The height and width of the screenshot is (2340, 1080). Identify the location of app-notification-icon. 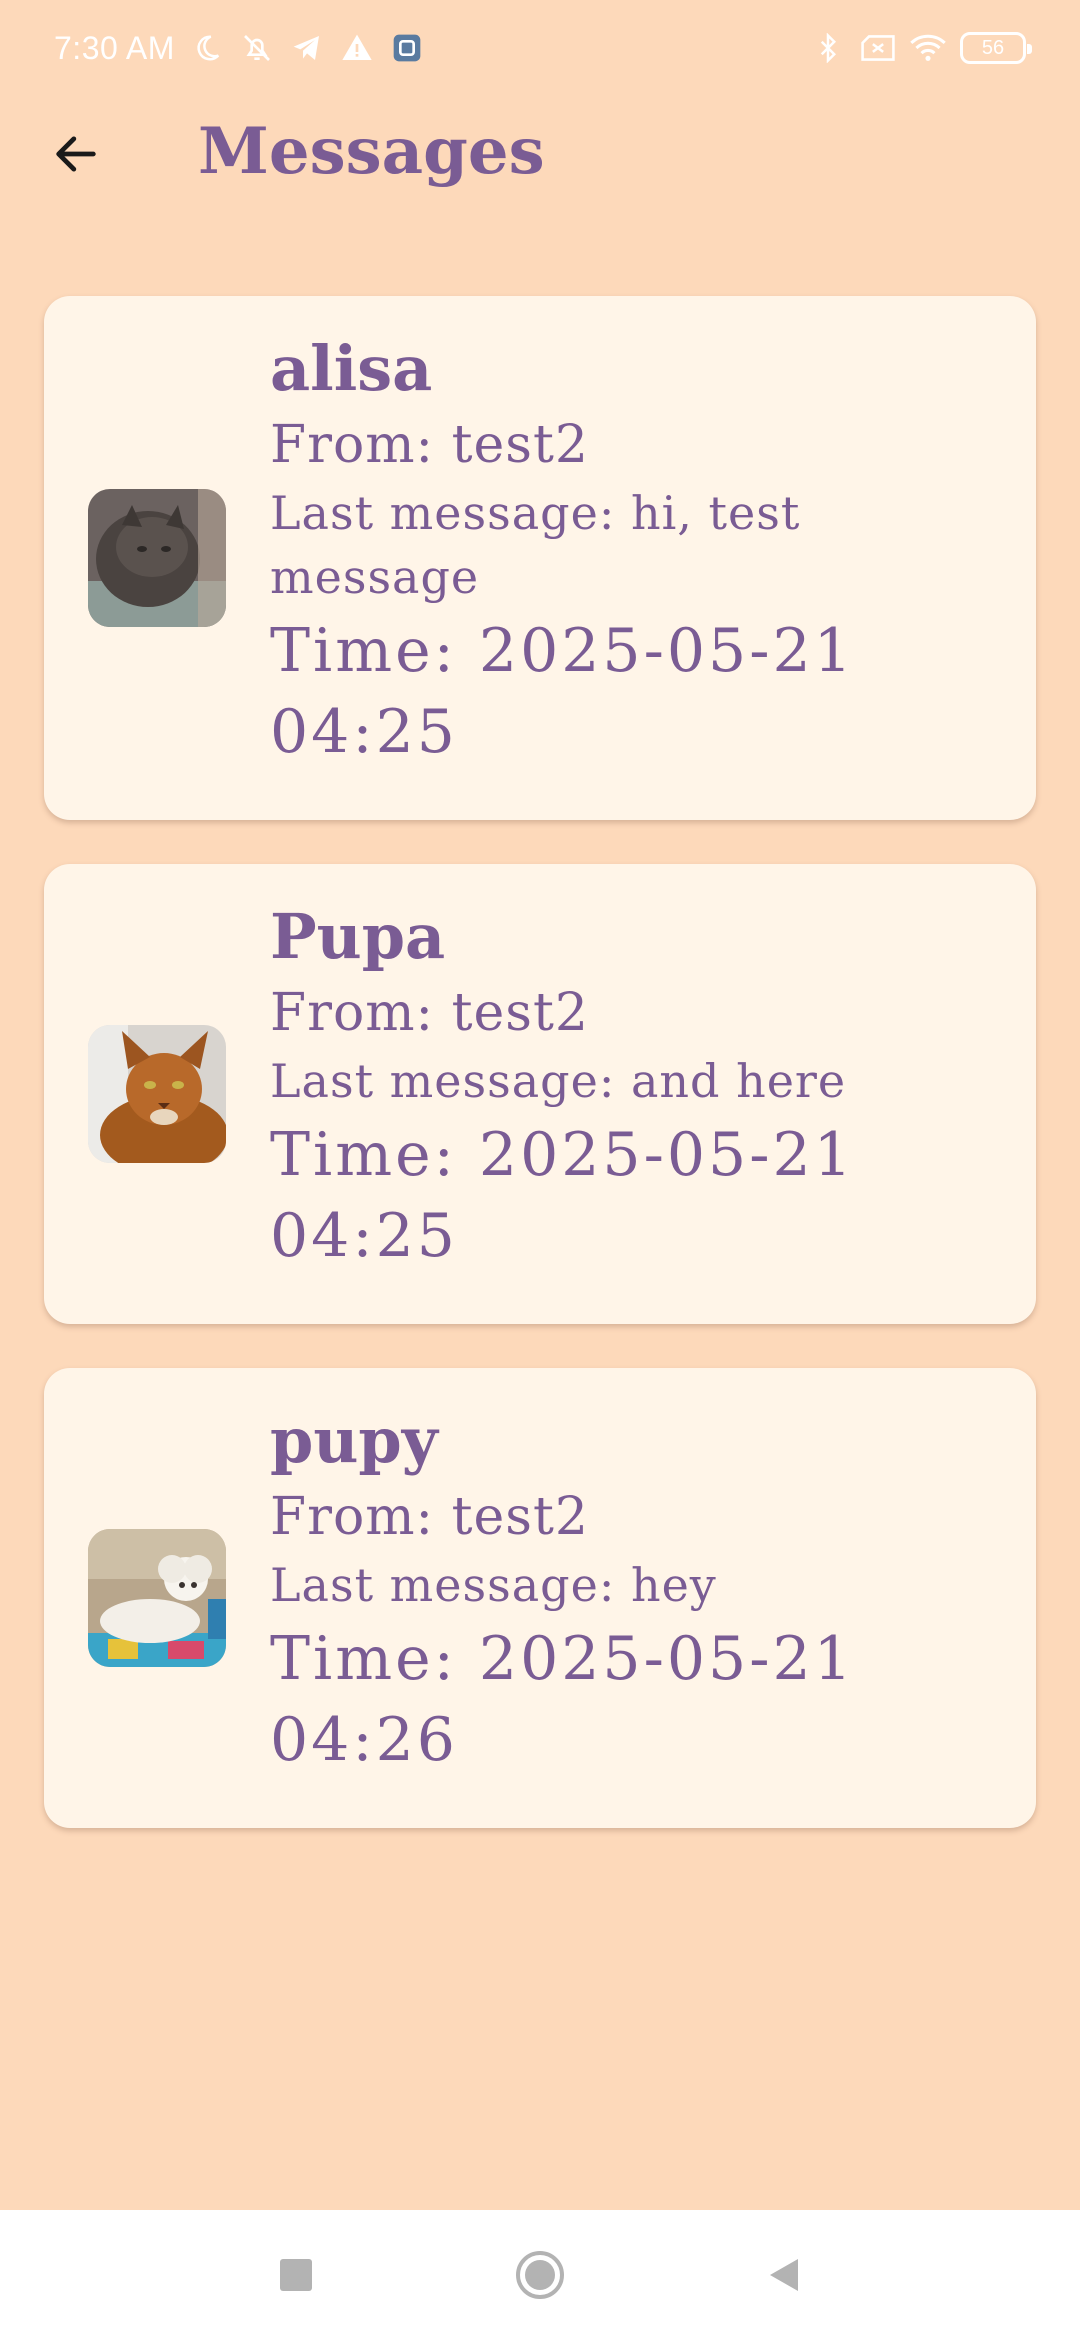
(407, 48).